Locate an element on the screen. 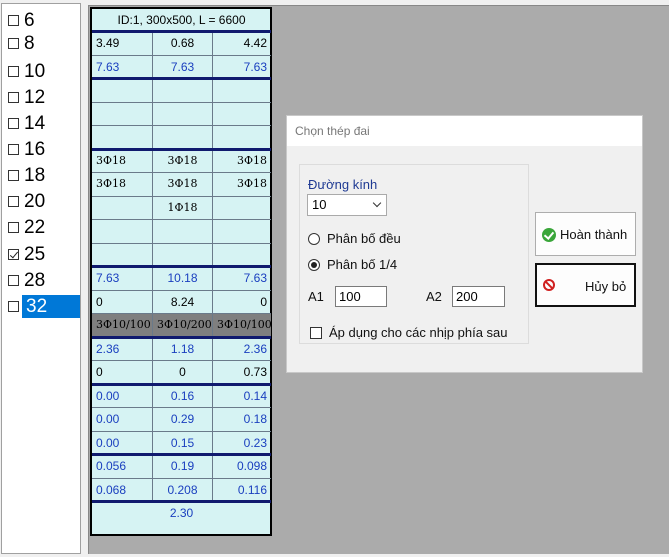 The width and height of the screenshot is (669, 557). bar-item-25: 25 is located at coordinates (27, 254).